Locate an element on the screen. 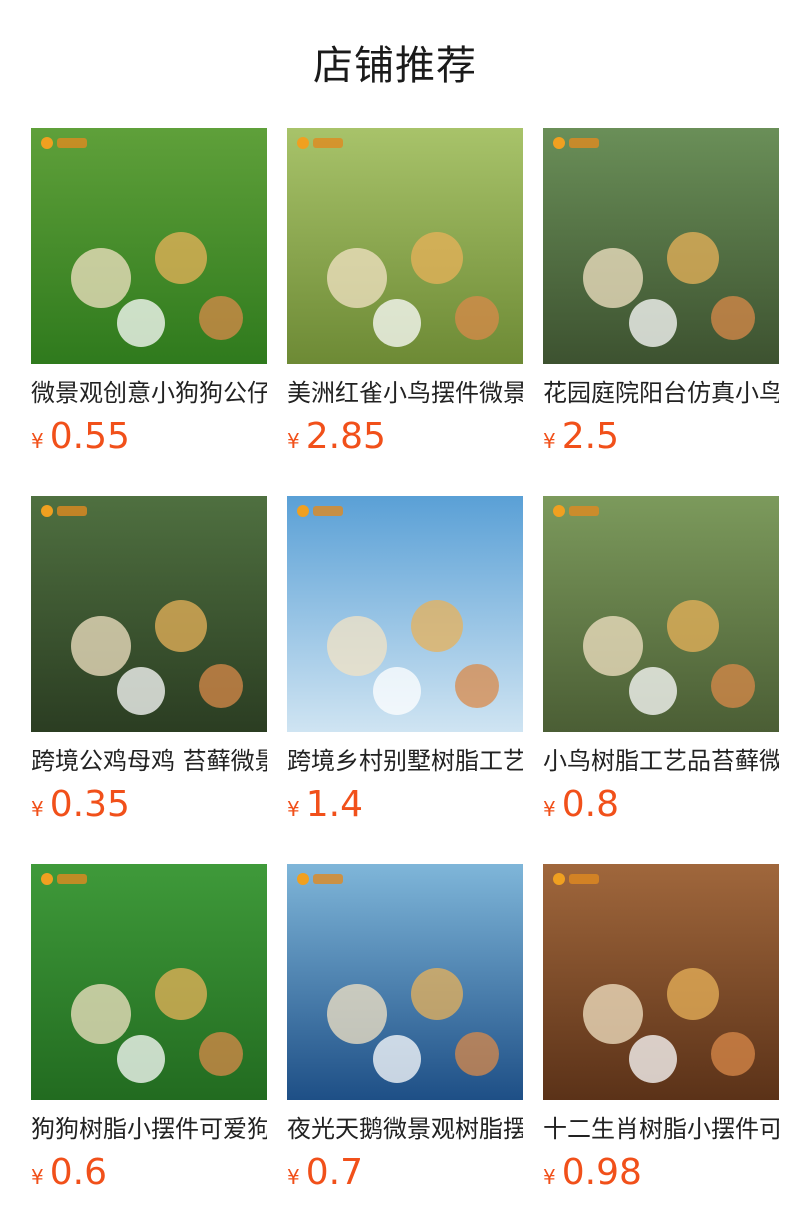 The width and height of the screenshot is (790, 1232). product-card: 狗狗树脂小摆件可爱狗狗 ¥0.6 is located at coordinates (149, 1048).